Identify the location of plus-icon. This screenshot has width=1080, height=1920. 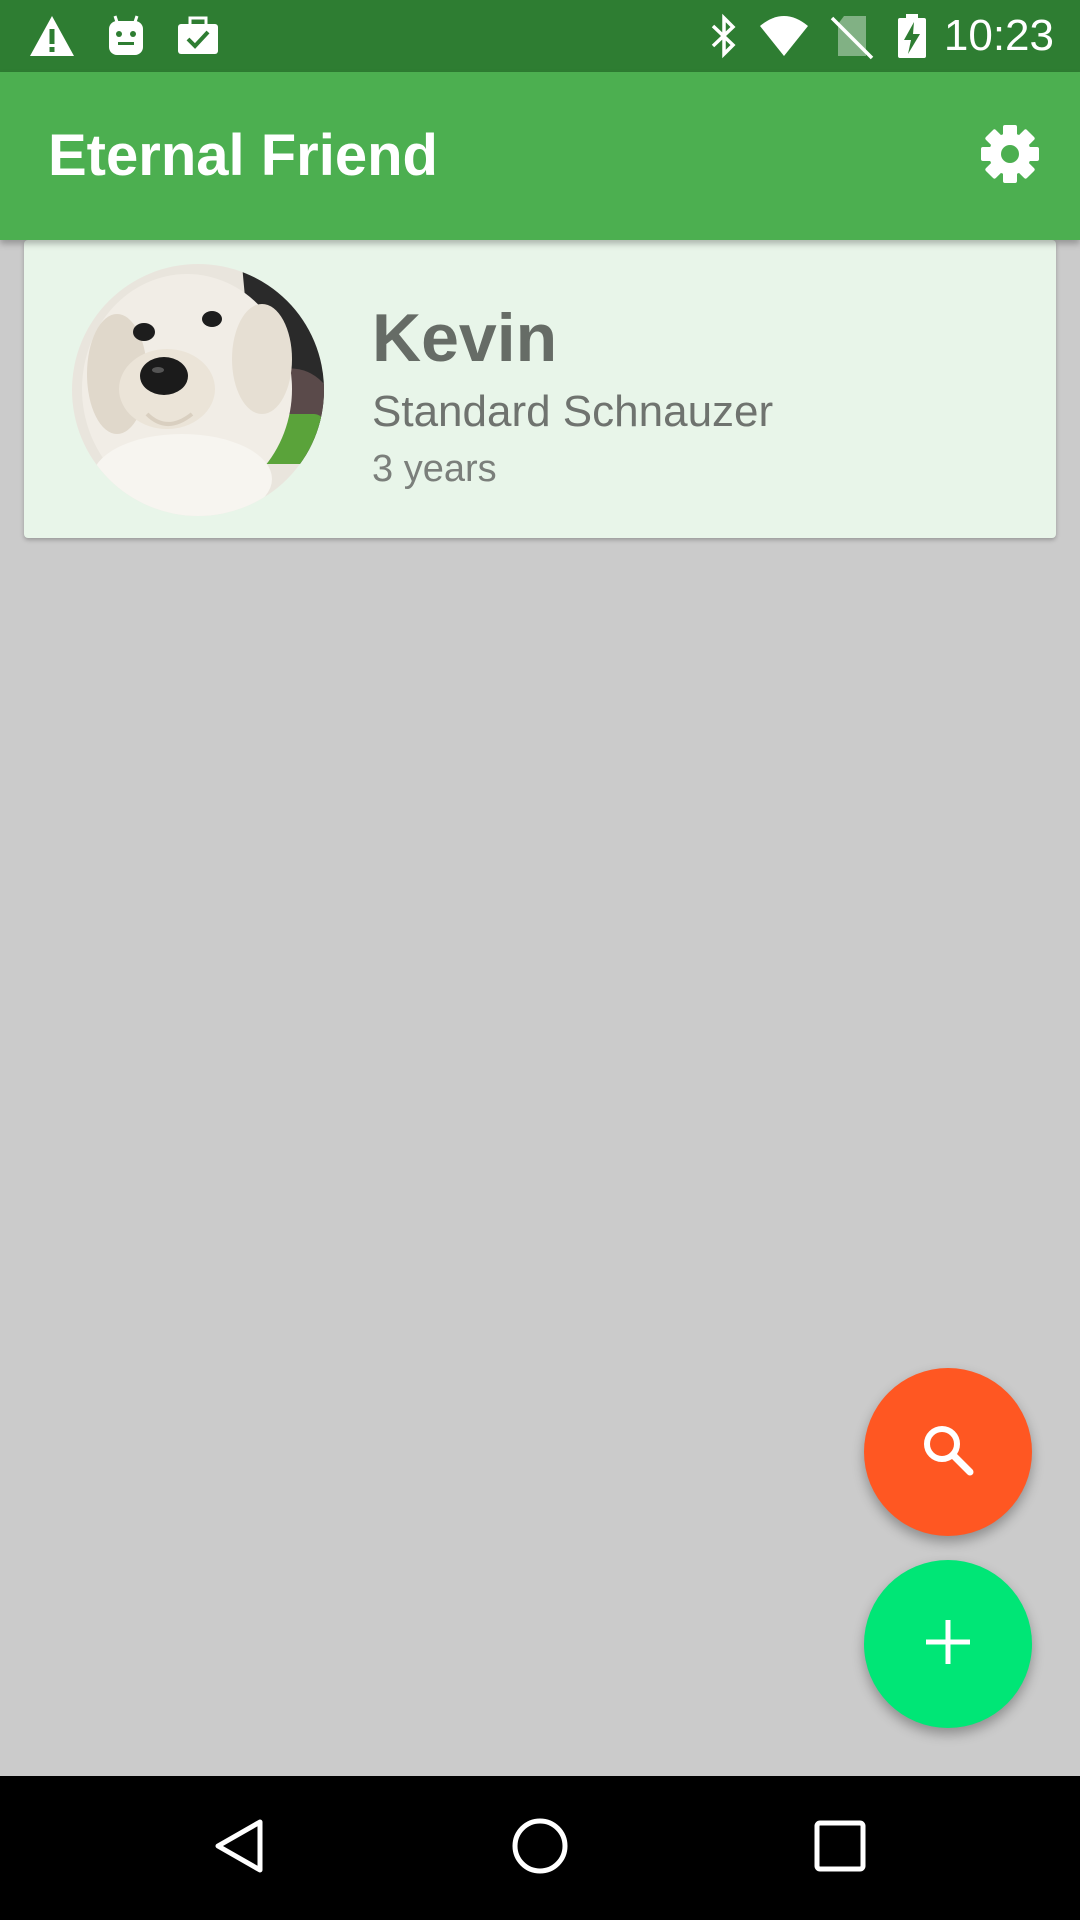
(948, 1644).